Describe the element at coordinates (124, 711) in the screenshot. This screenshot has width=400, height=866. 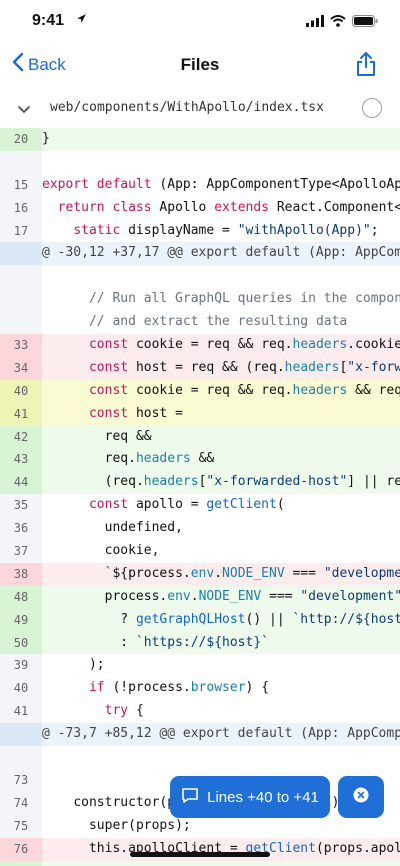
I see `code-text: try {` at that location.